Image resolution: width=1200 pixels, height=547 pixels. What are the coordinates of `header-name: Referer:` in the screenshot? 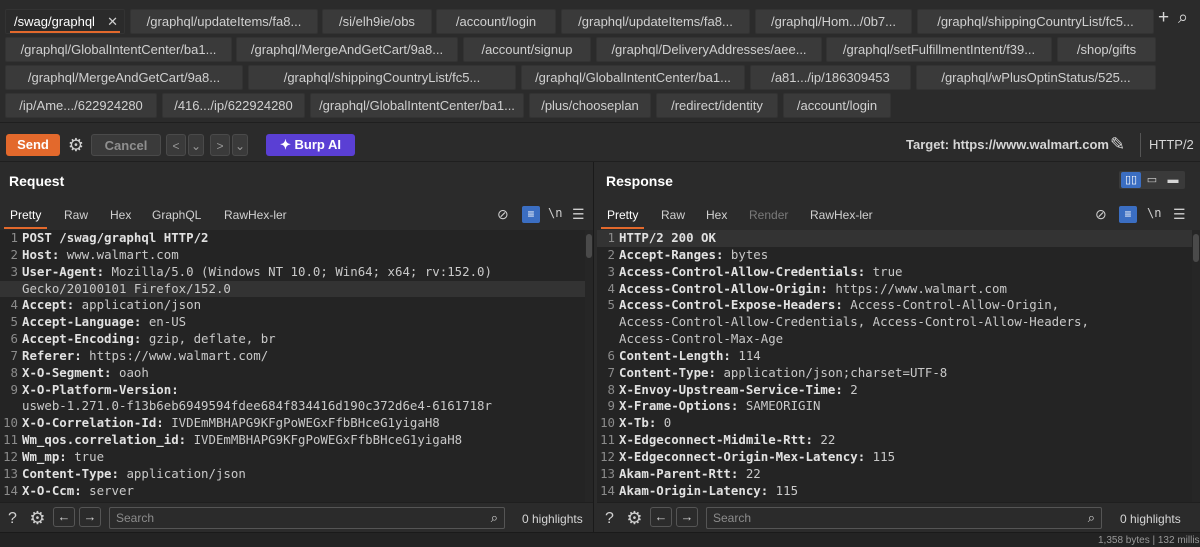 It's located at (52, 355).